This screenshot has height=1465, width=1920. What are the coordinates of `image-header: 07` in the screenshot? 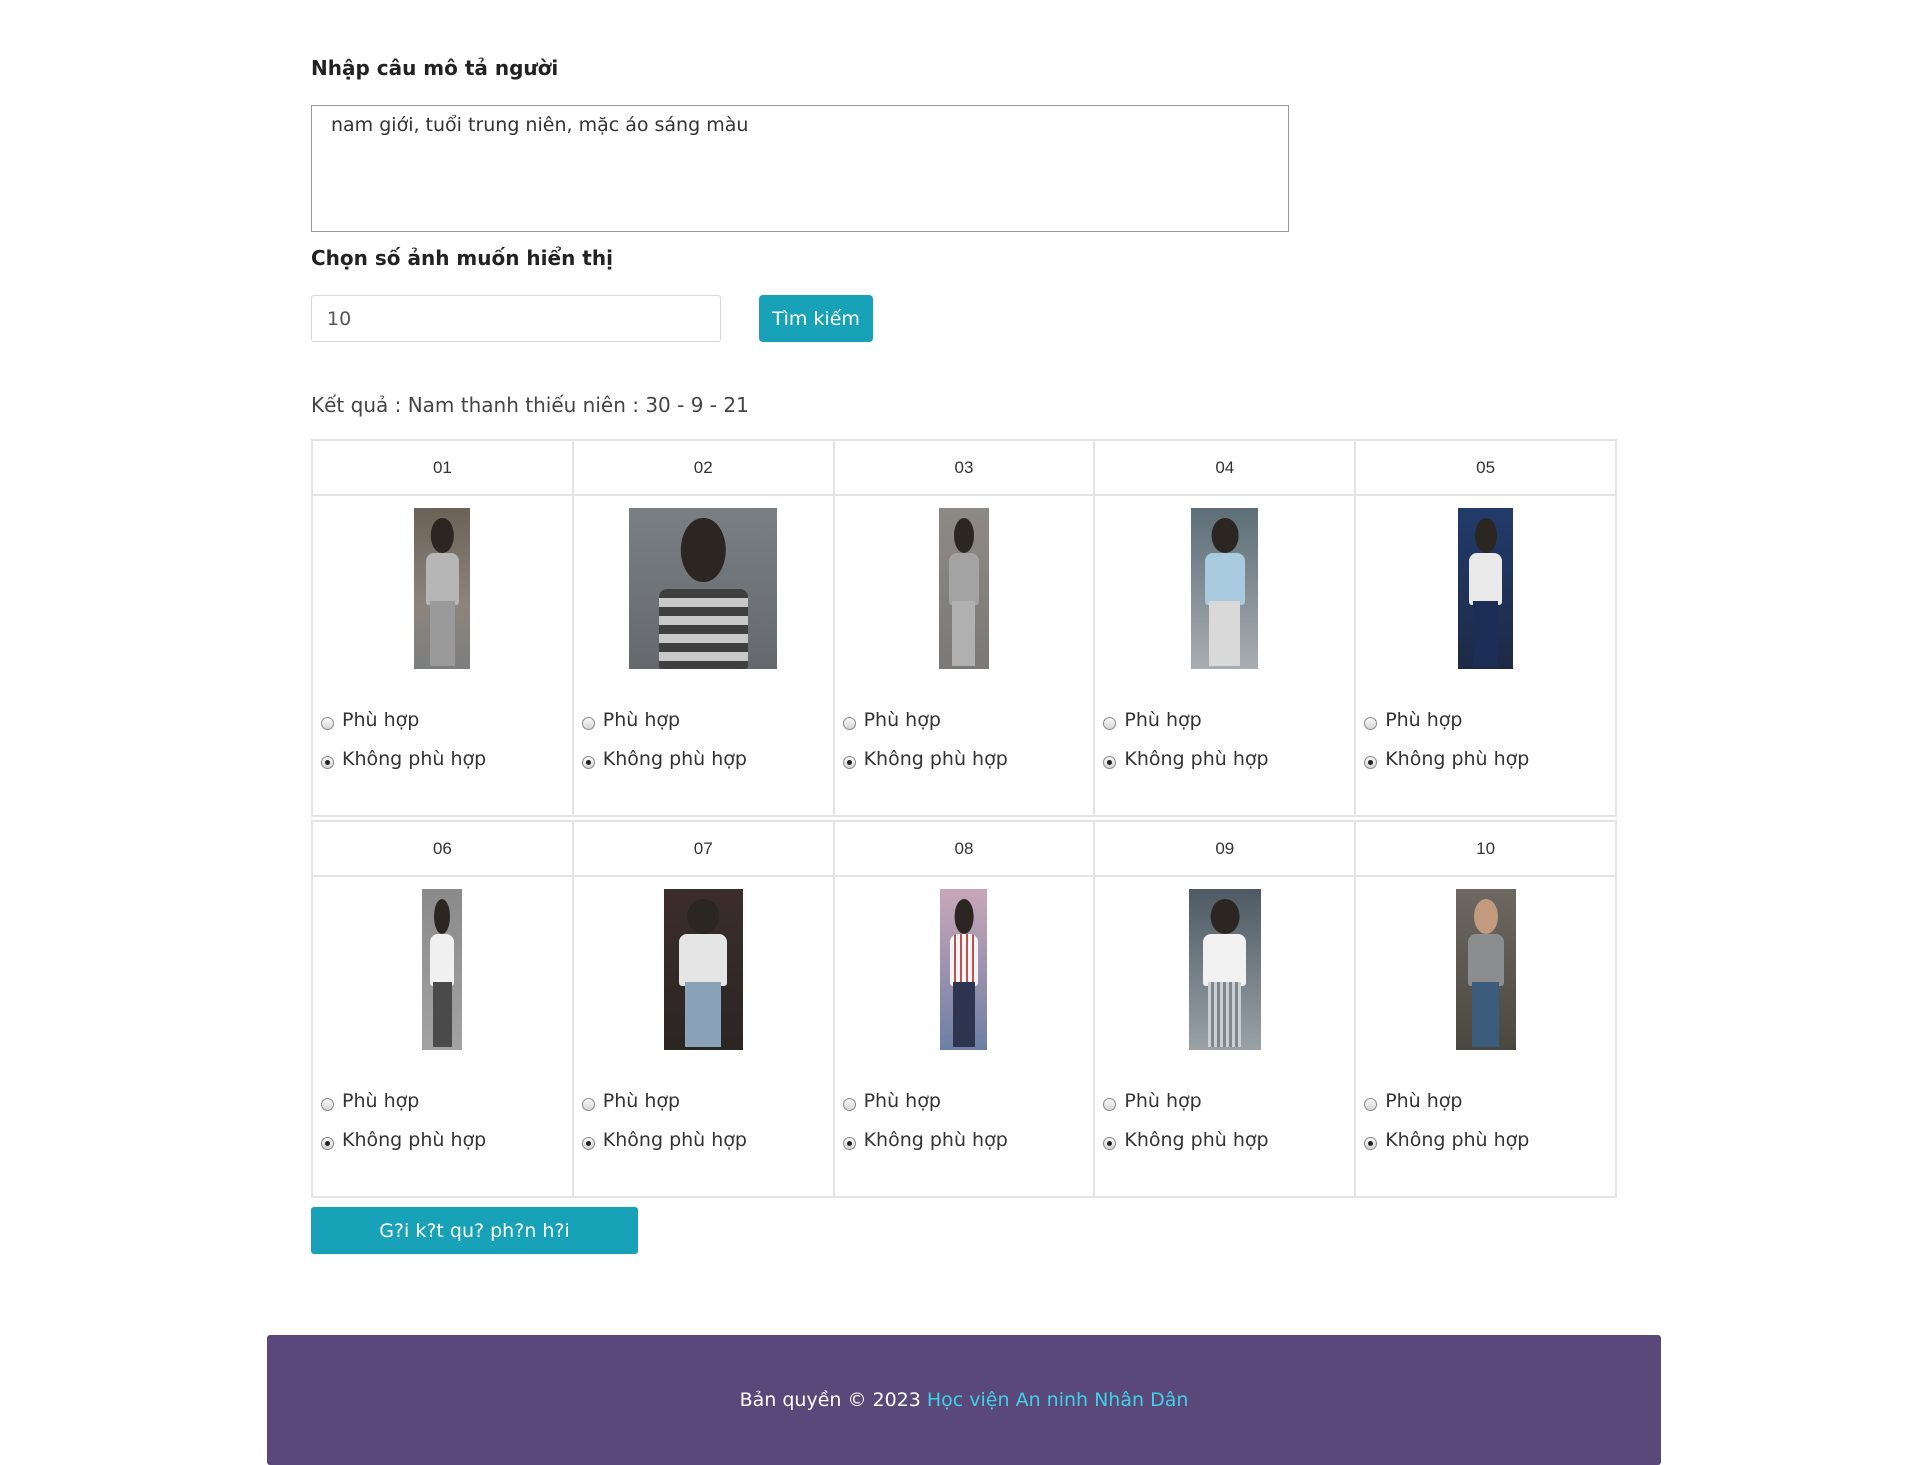 It's located at (703, 848).